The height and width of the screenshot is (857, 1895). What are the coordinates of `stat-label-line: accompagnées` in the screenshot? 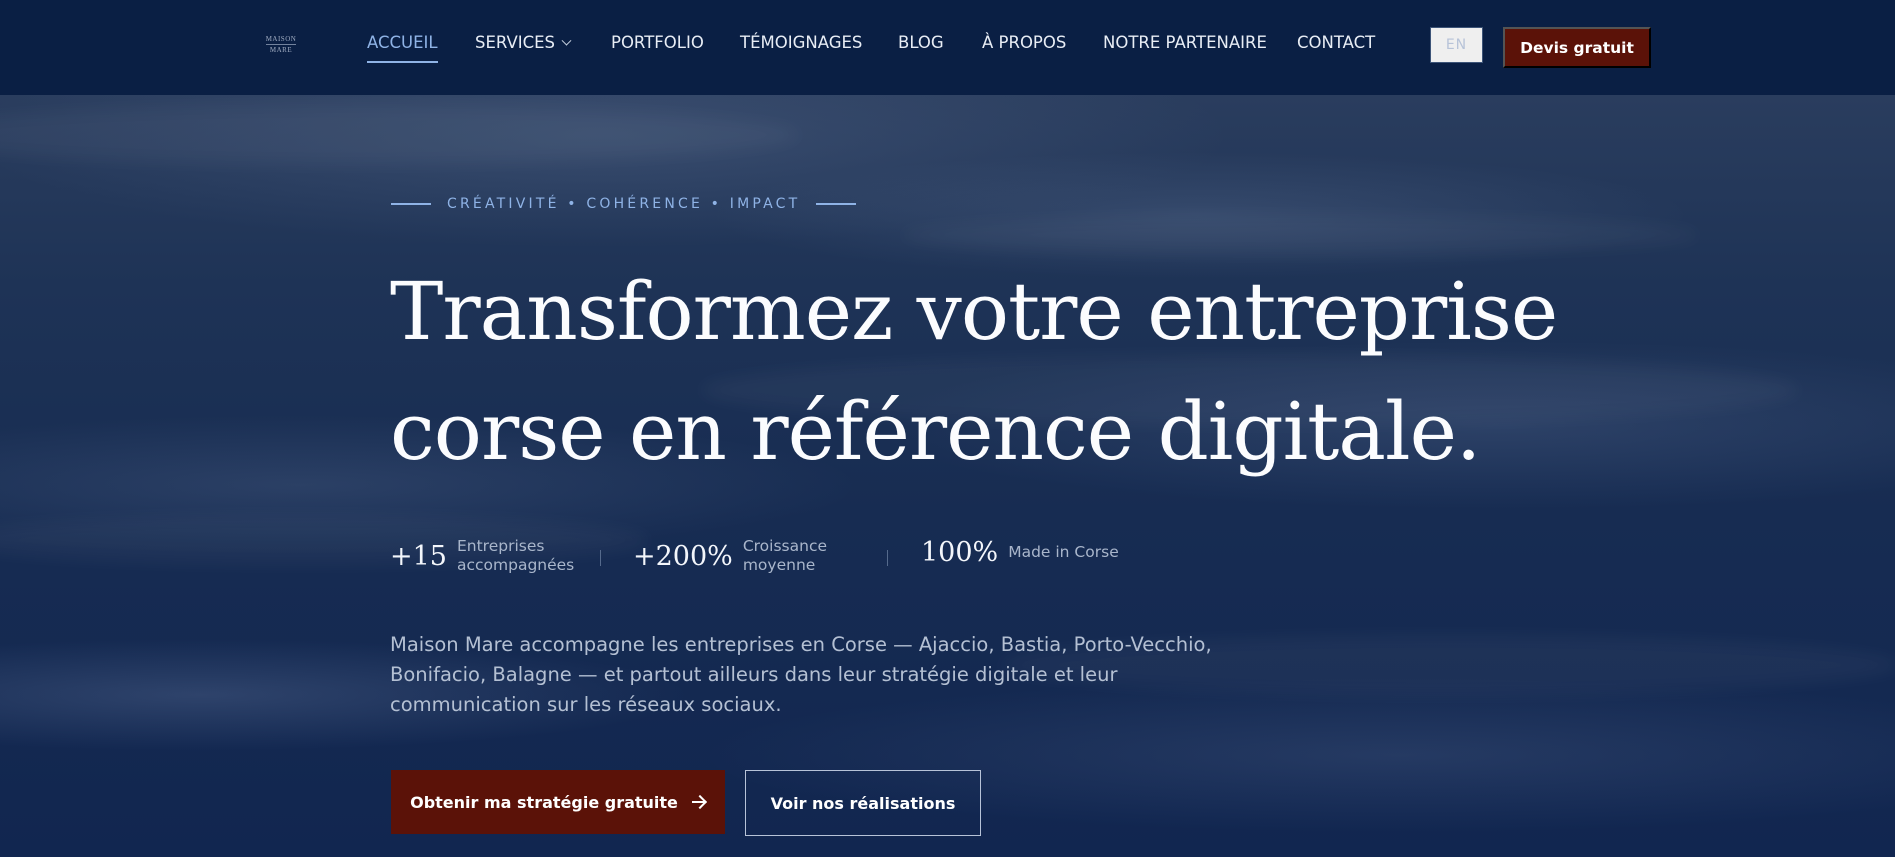 It's located at (515, 565).